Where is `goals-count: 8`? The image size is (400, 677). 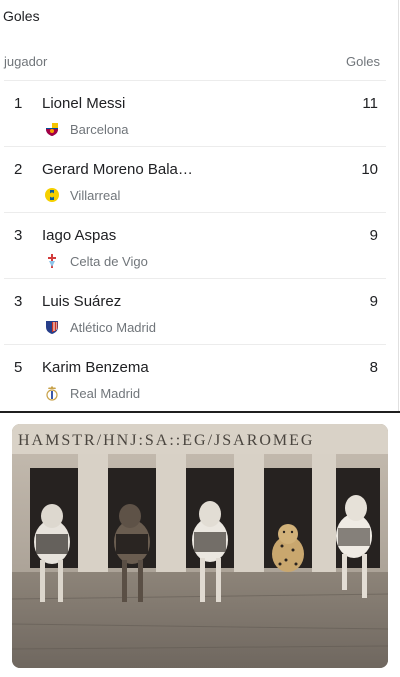
goals-count: 8 is located at coordinates (373, 367).